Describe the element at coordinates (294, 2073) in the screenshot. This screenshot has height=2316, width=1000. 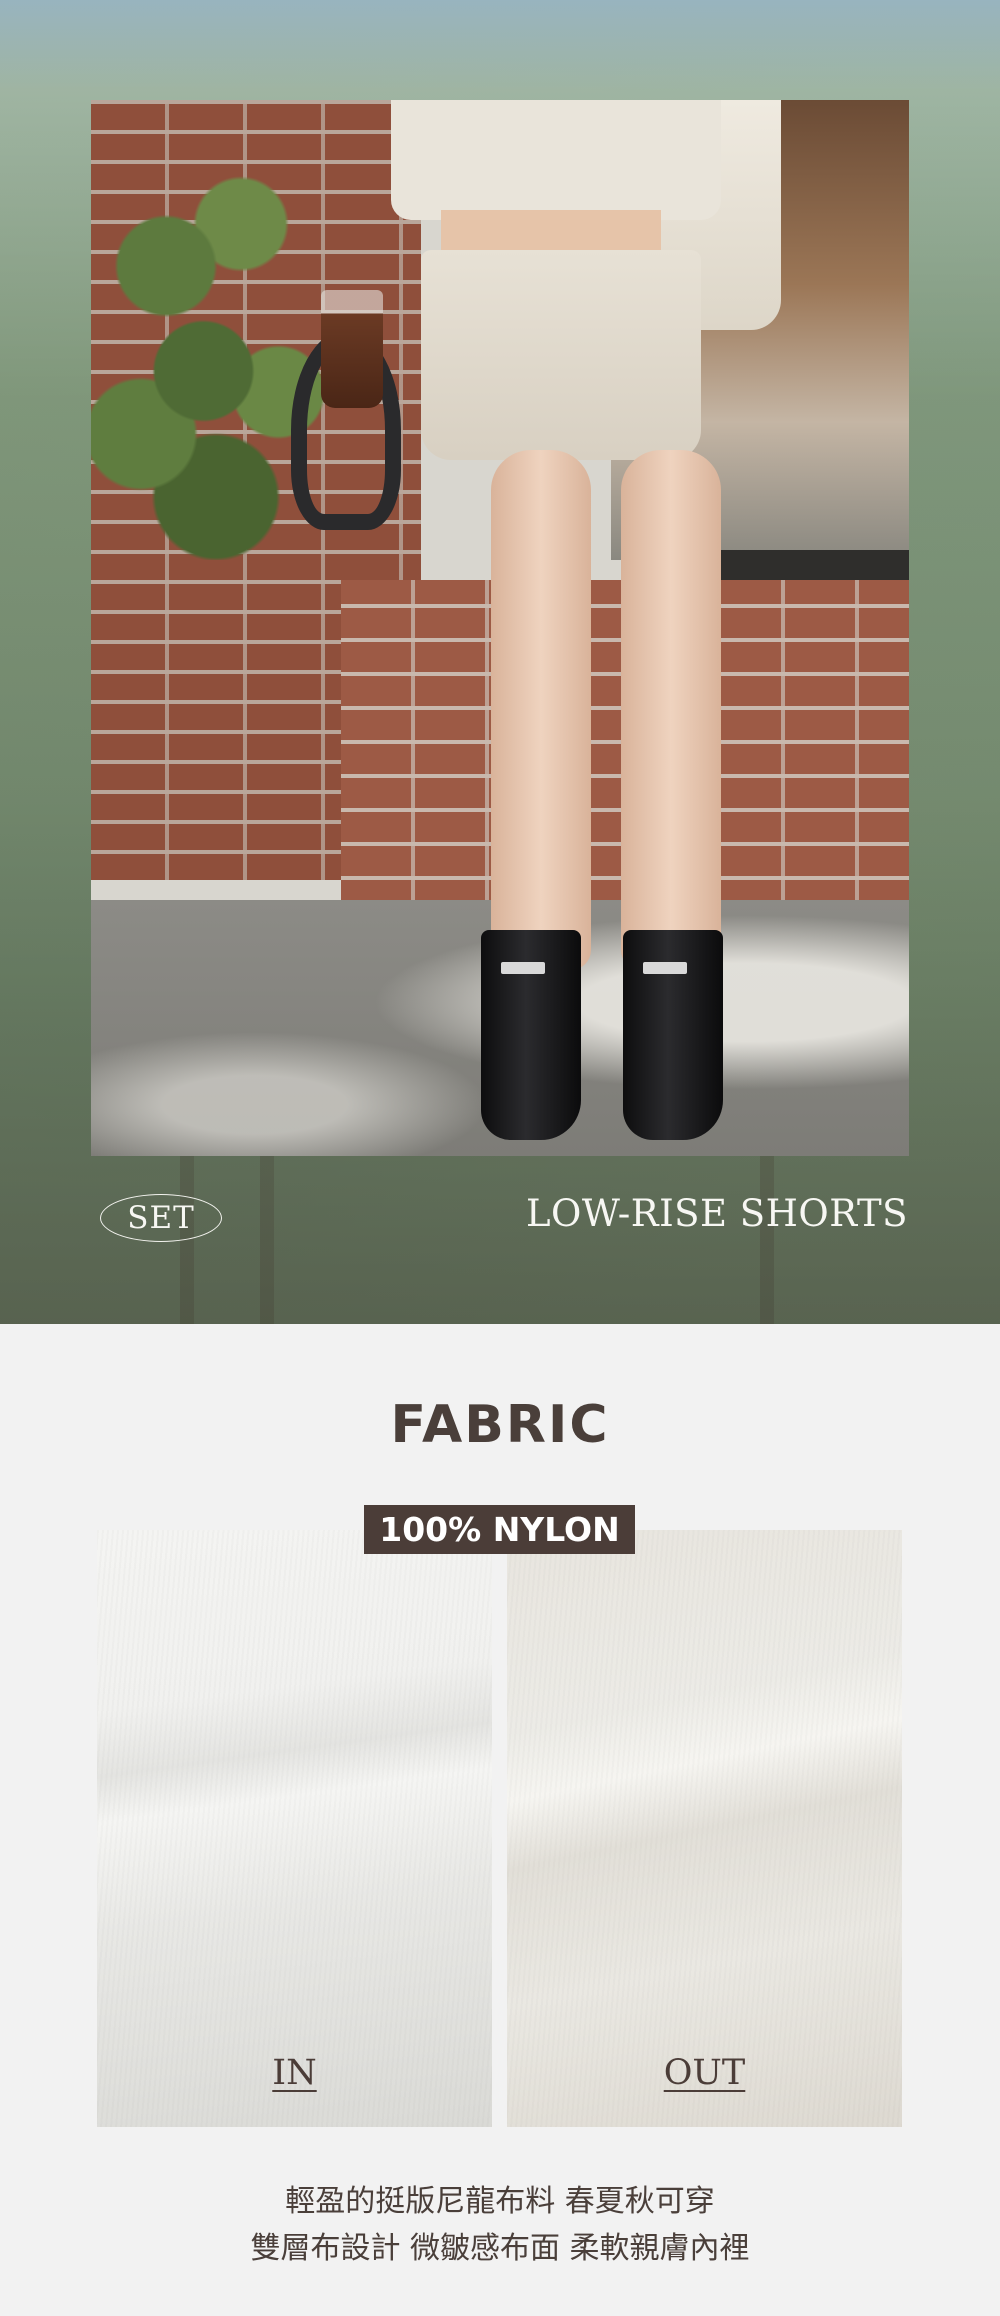
I see `swatch-label-in: IN` at that location.